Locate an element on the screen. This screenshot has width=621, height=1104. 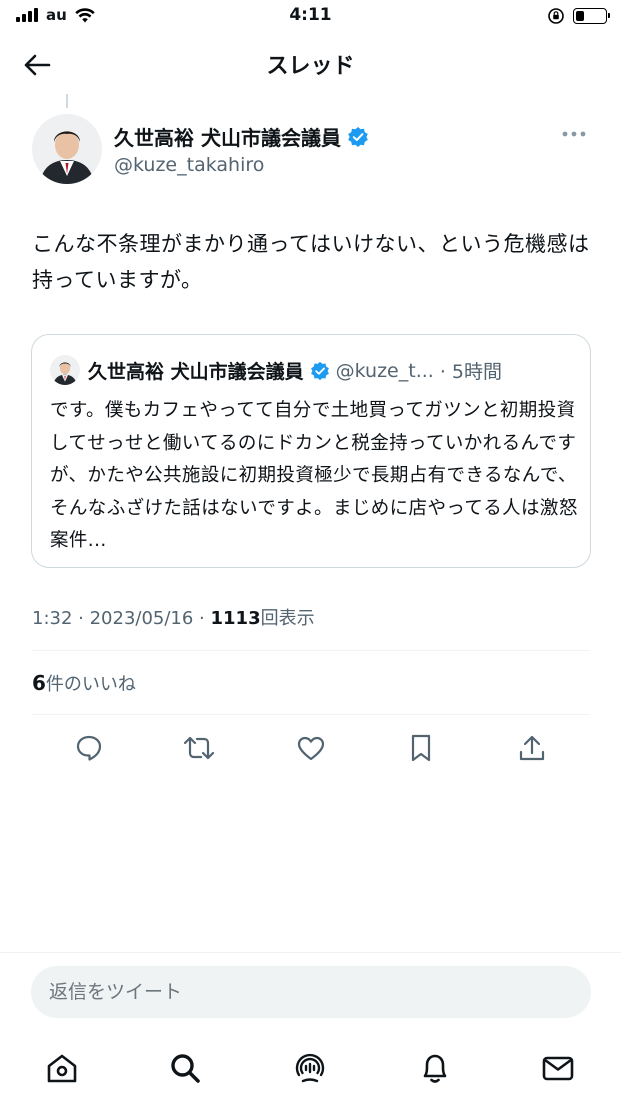
tab-spaces is located at coordinates (310, 1068).